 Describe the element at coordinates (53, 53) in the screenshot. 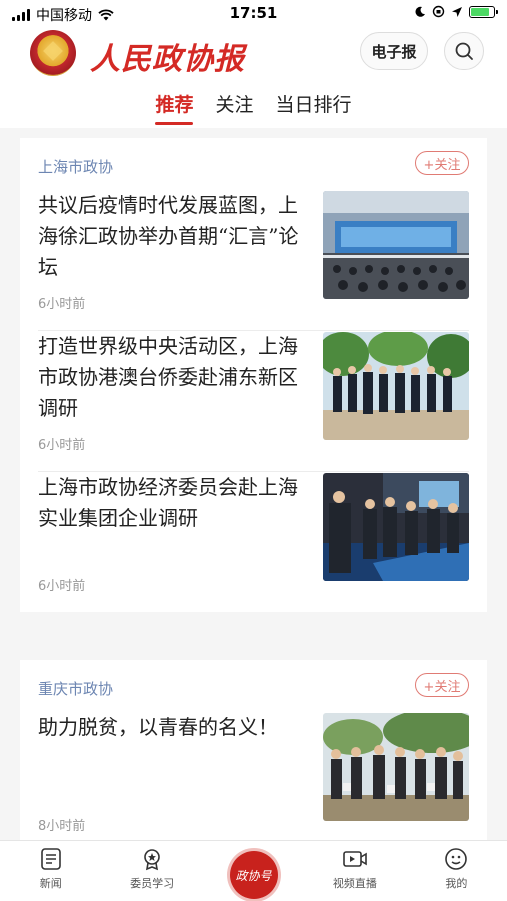

I see `cppcc-emblem-logo` at that location.